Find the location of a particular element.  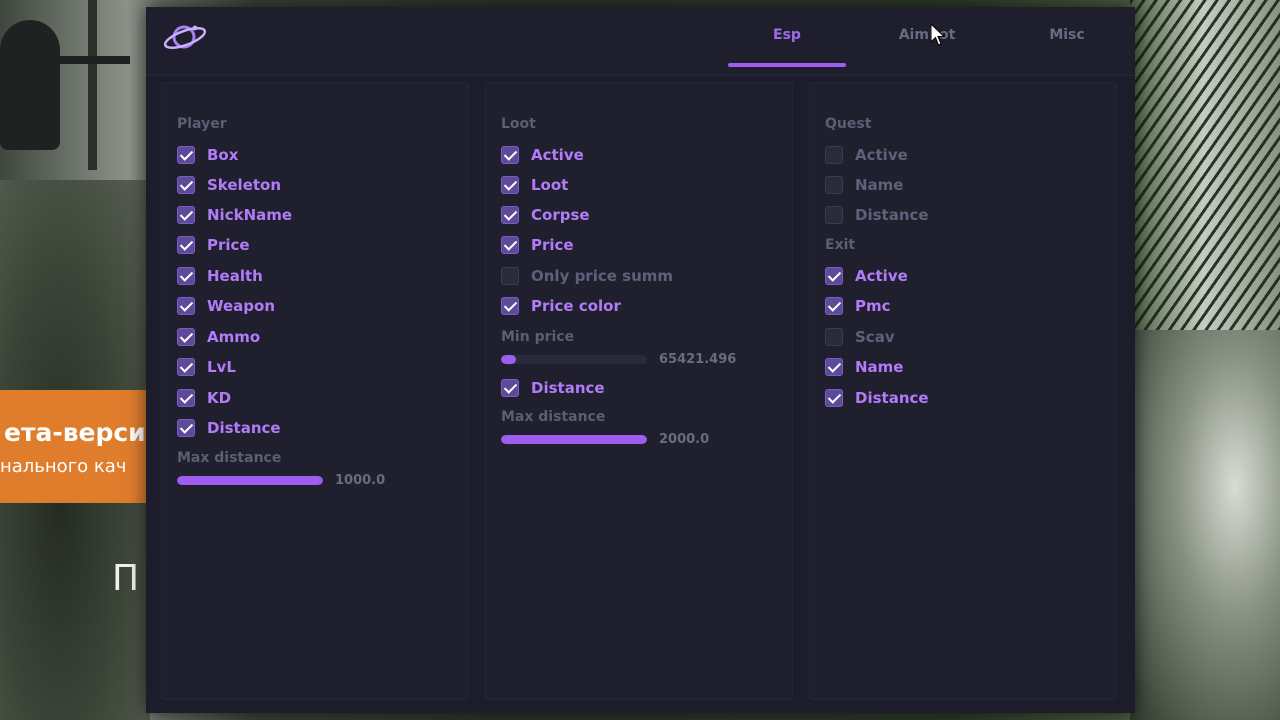

background-blur-right is located at coordinates (1205, 525).